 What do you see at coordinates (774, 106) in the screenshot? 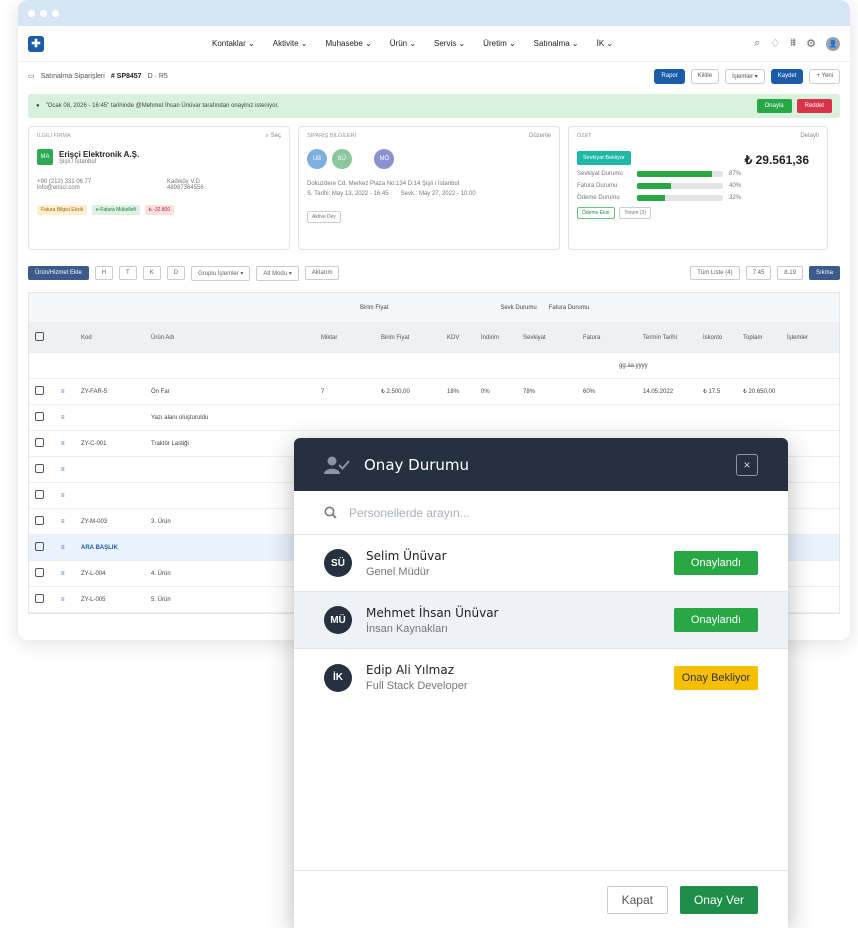
I see `approve-button: Onayla` at bounding box center [774, 106].